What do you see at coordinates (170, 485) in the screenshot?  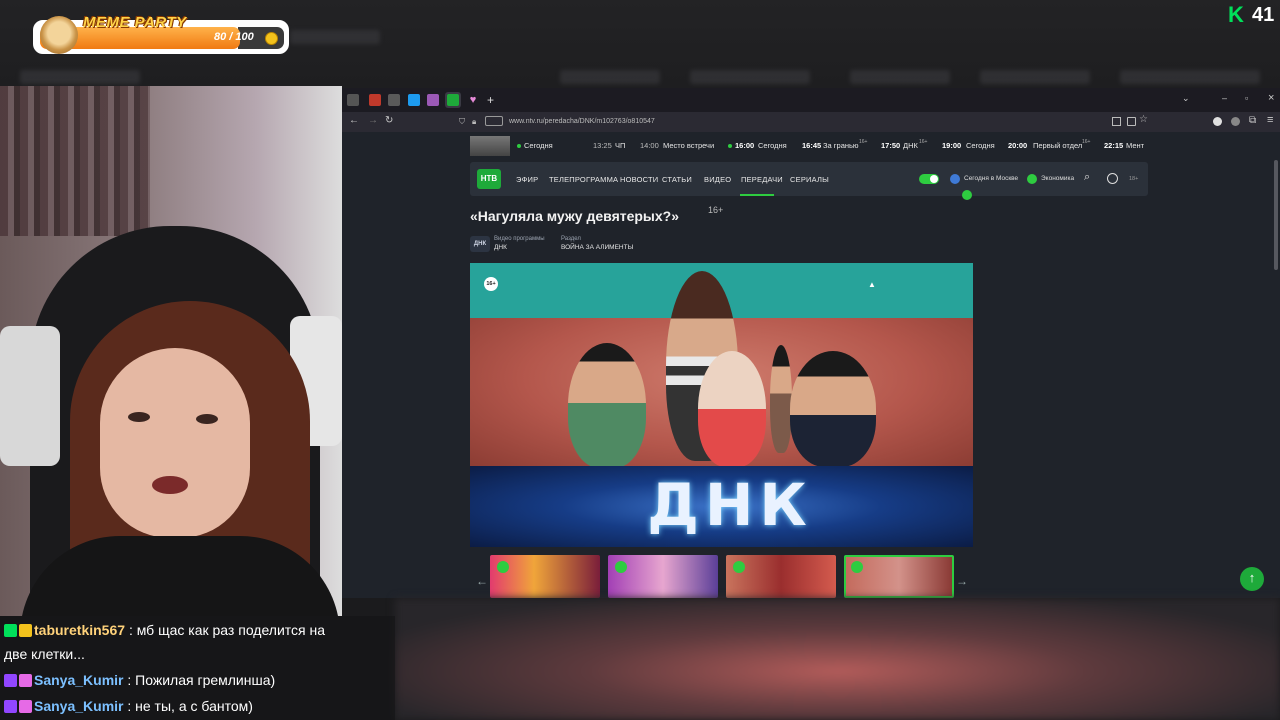 I see `mouth` at bounding box center [170, 485].